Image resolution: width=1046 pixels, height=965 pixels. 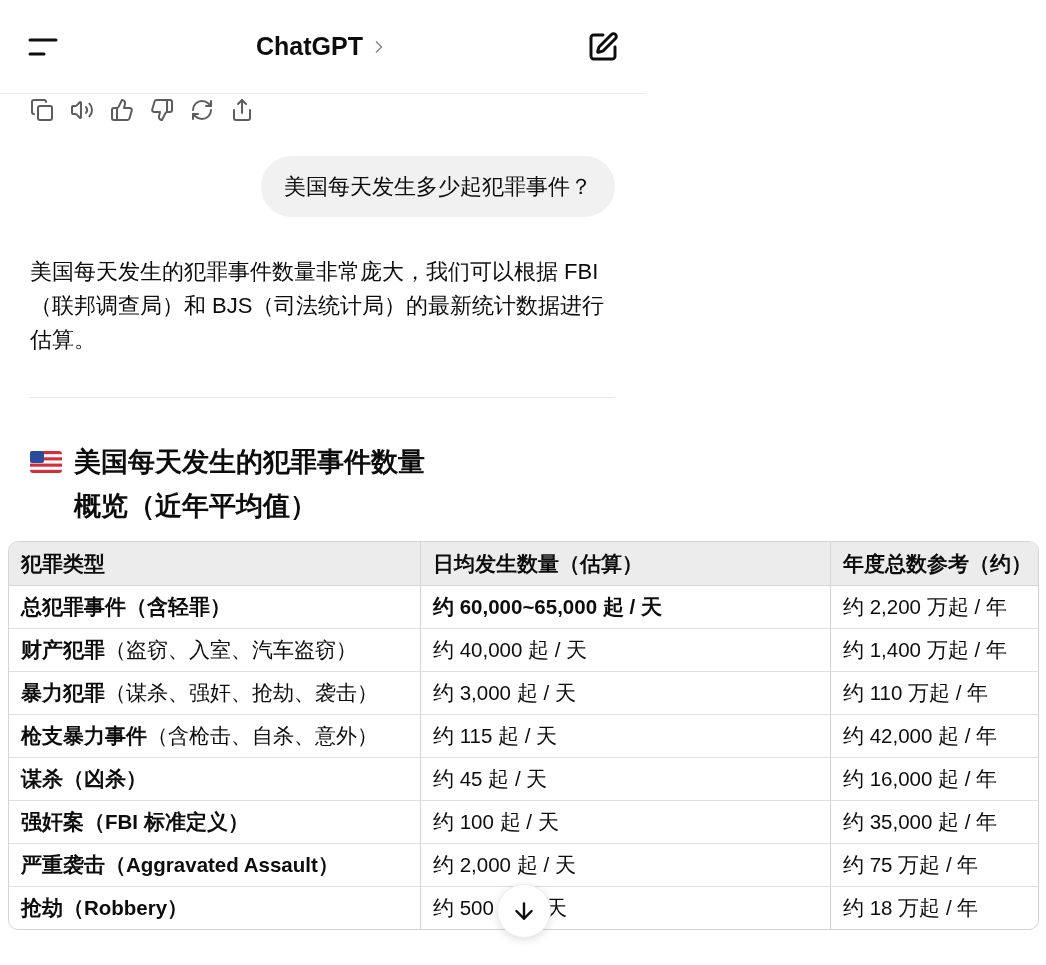 What do you see at coordinates (934, 607) in the screenshot?
I see `table-cell: 约 2,200 万起 / 年` at bounding box center [934, 607].